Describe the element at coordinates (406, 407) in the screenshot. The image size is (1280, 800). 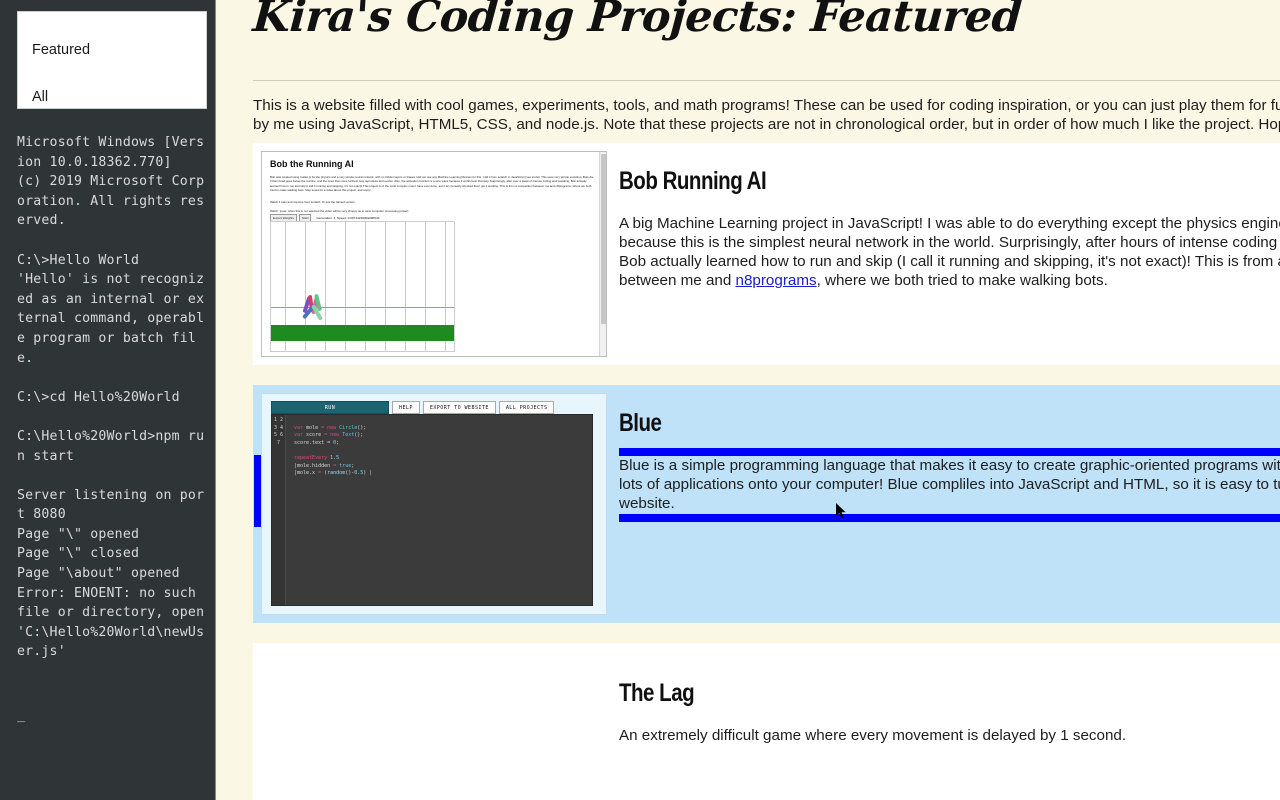
I see `editor-tab-help: HELP` at that location.